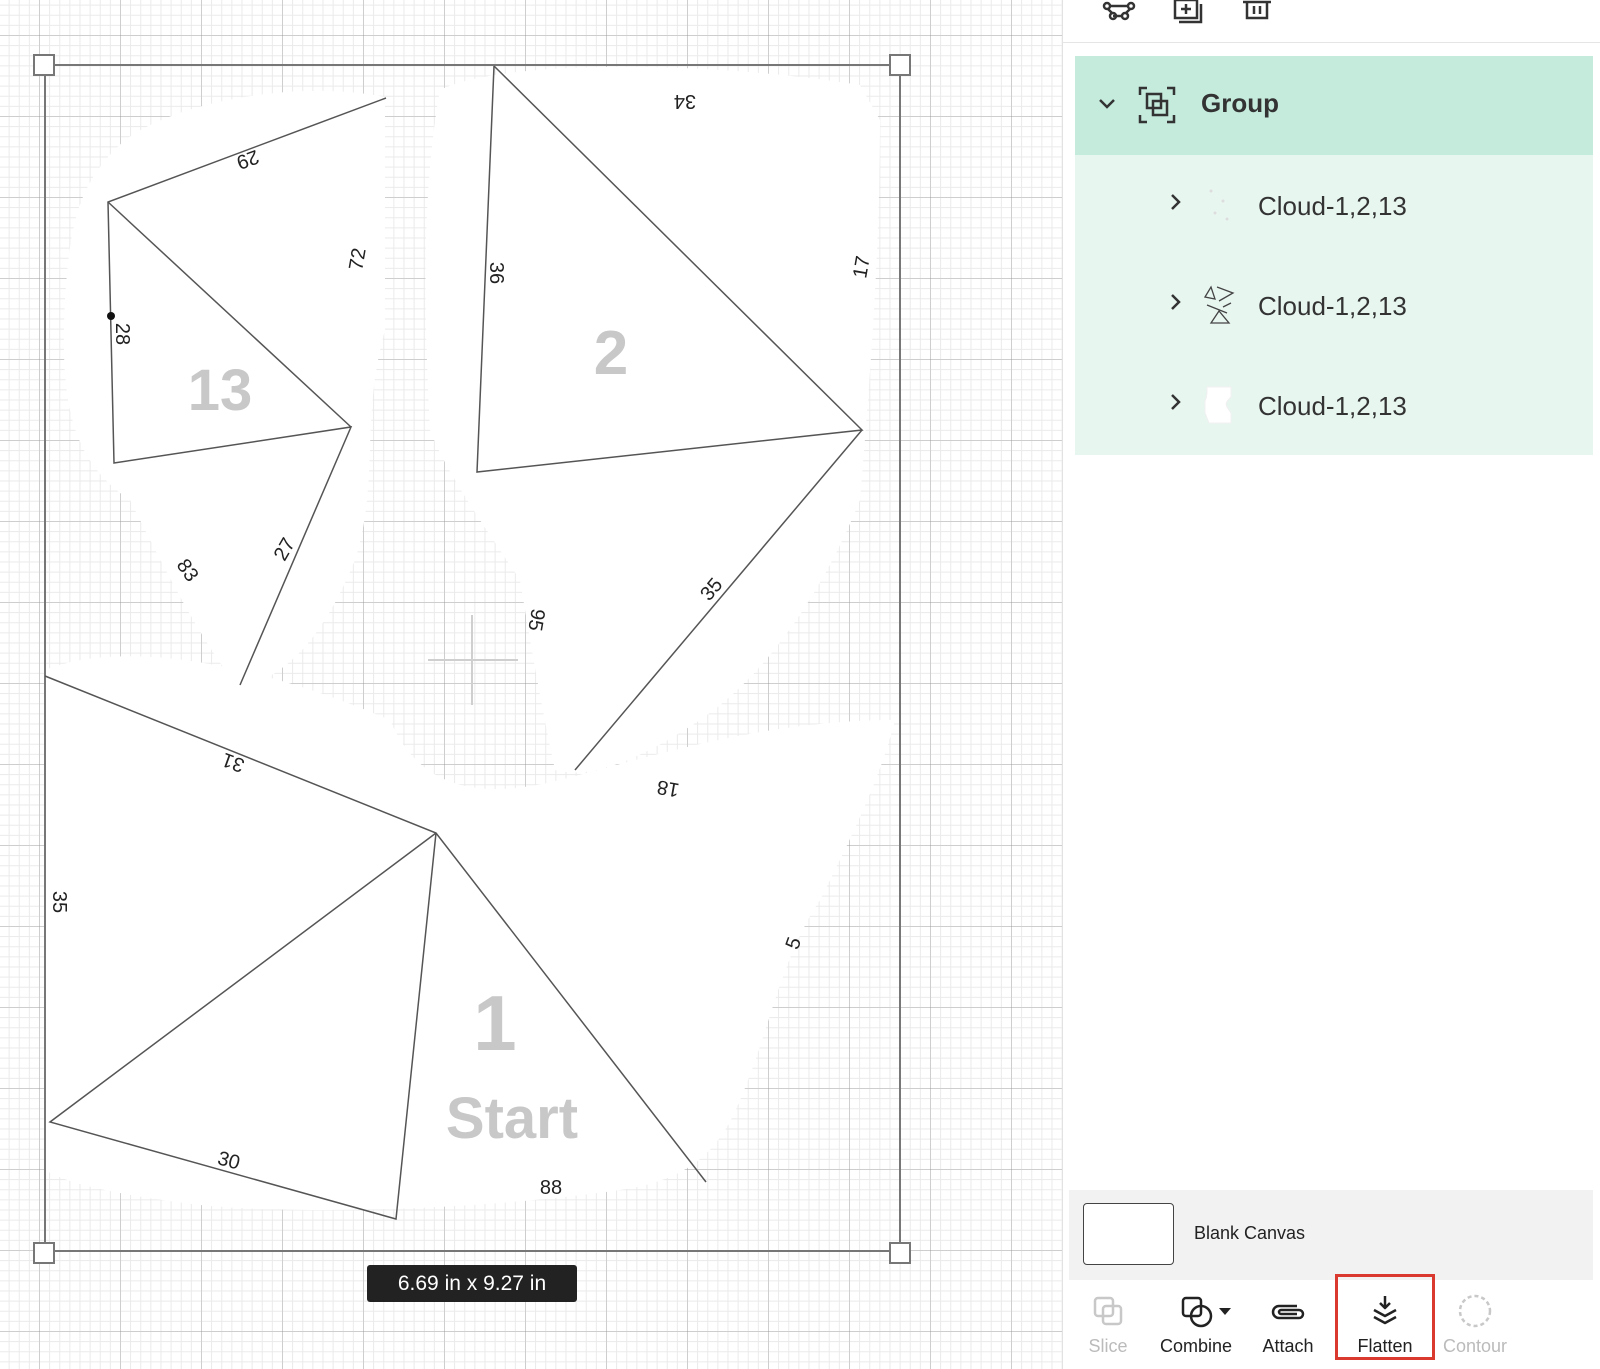 The width and height of the screenshot is (1600, 1369). I want to click on combine-label: Combine, so click(1196, 1346).